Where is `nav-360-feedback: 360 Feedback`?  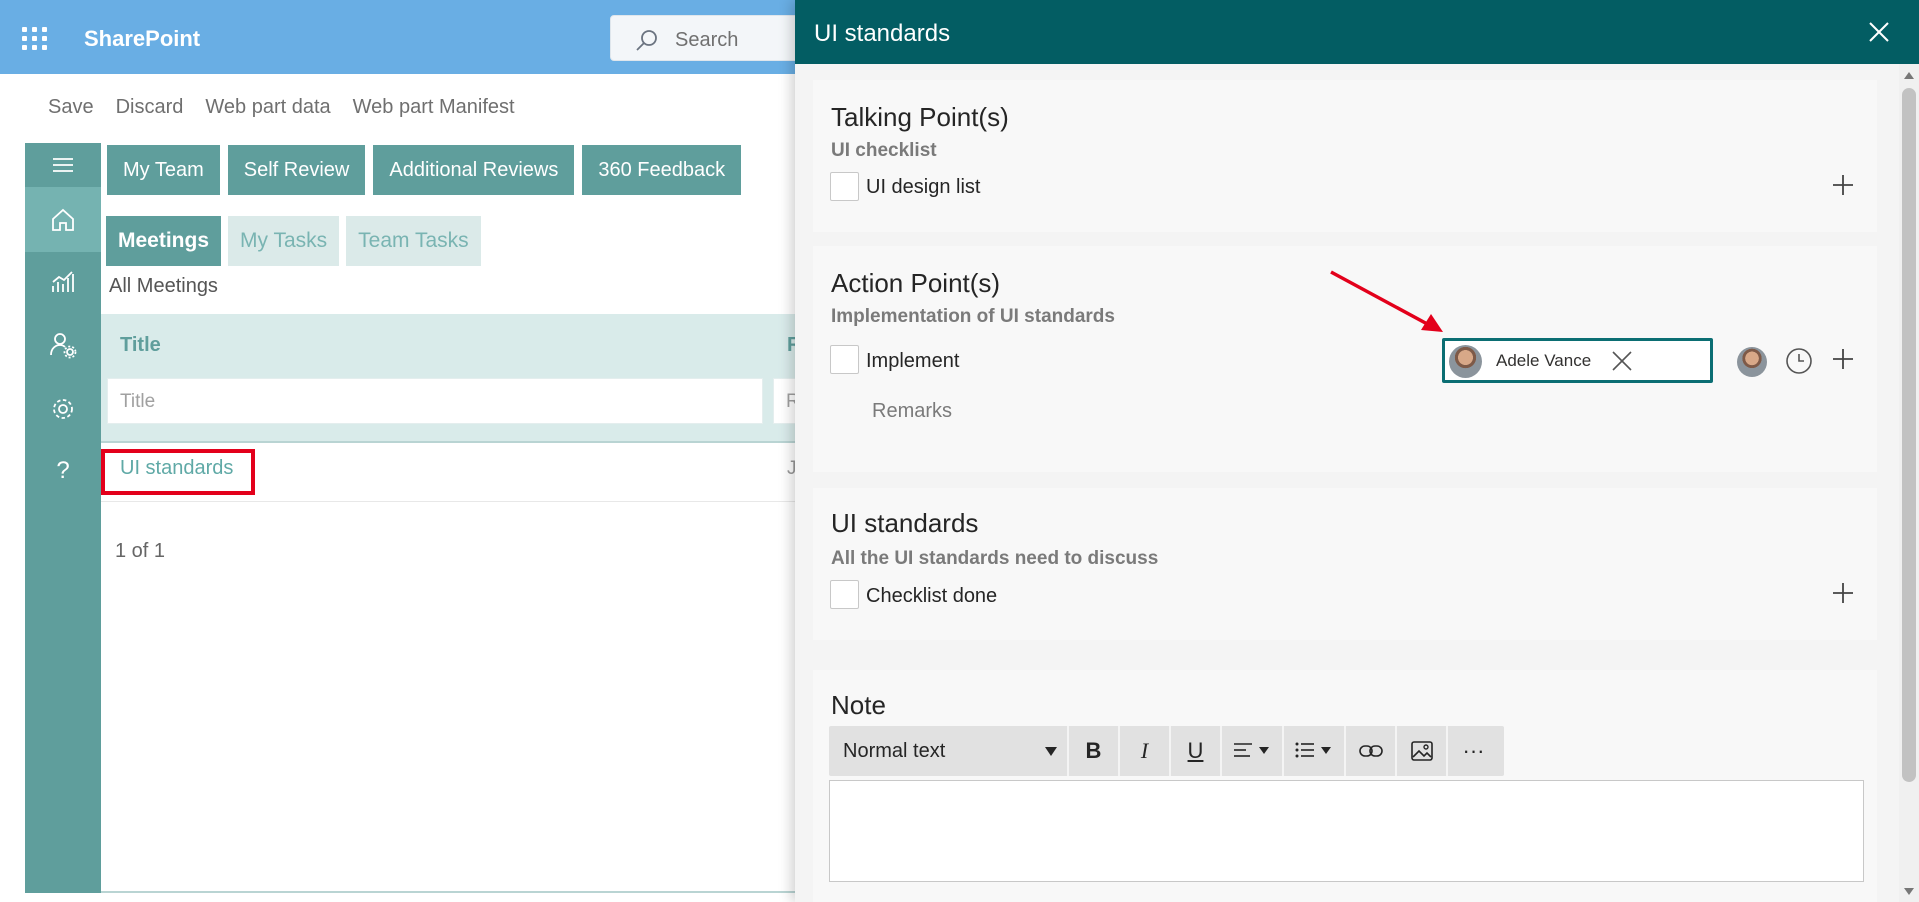
nav-360-feedback: 360 Feedback is located at coordinates (662, 170).